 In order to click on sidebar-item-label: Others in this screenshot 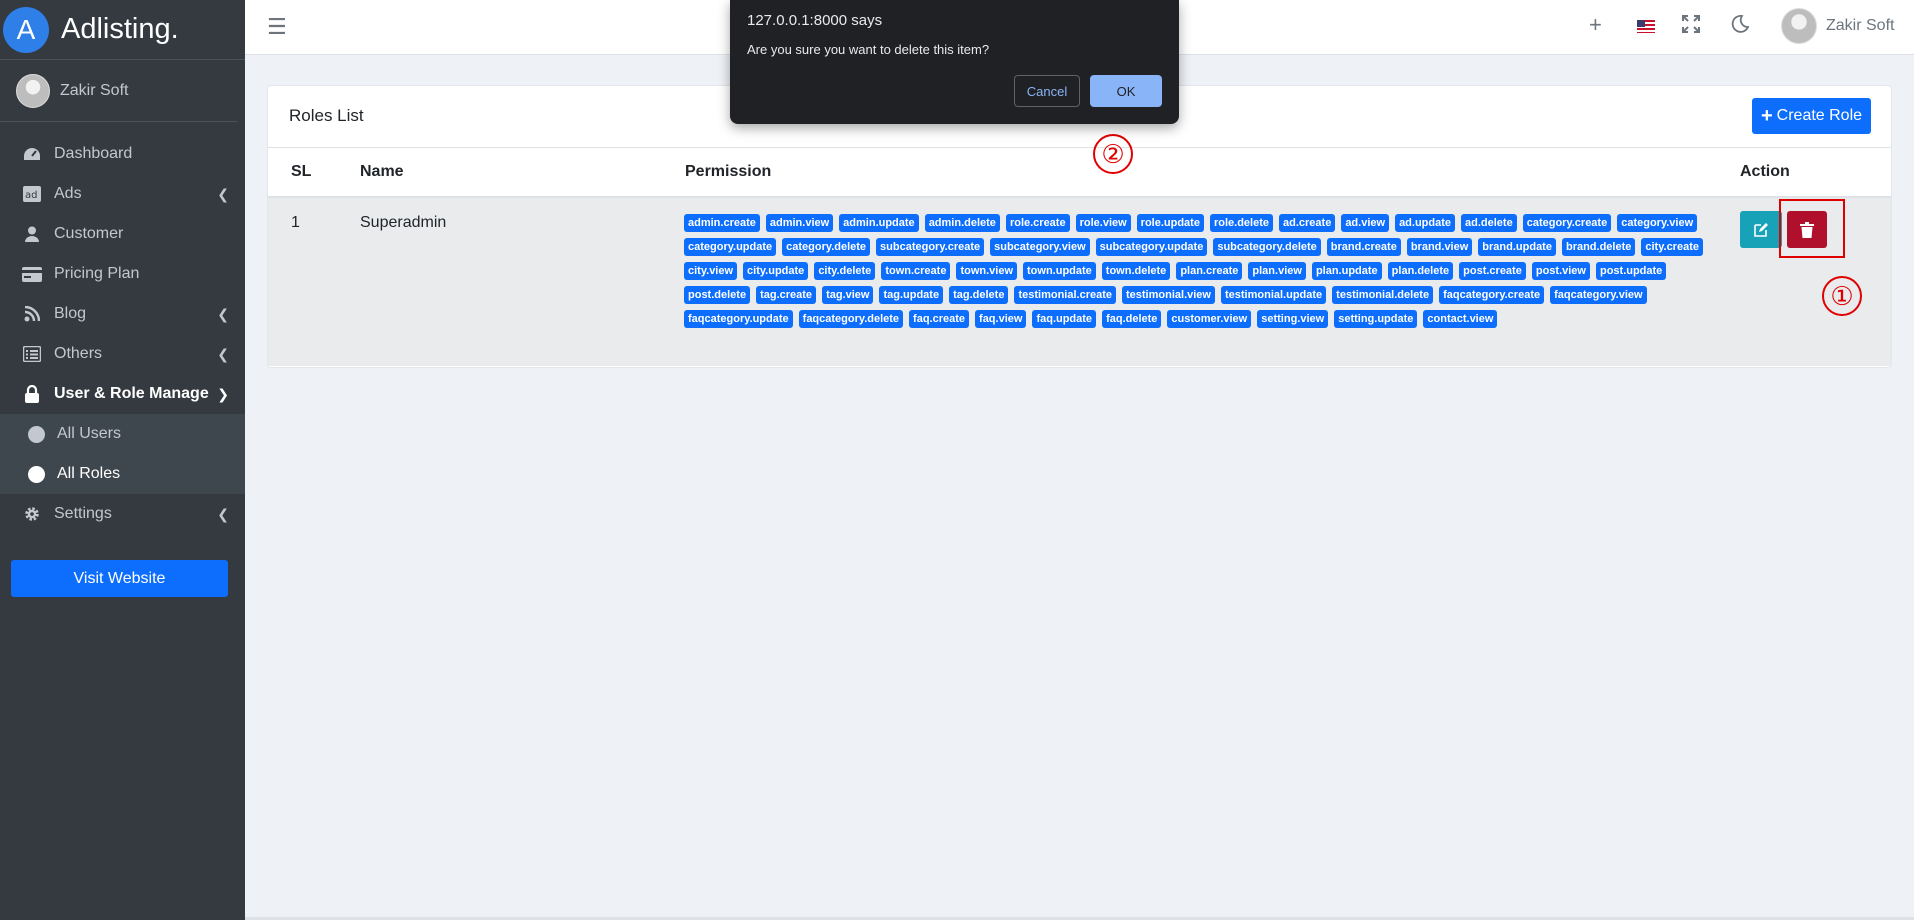, I will do `click(78, 353)`.